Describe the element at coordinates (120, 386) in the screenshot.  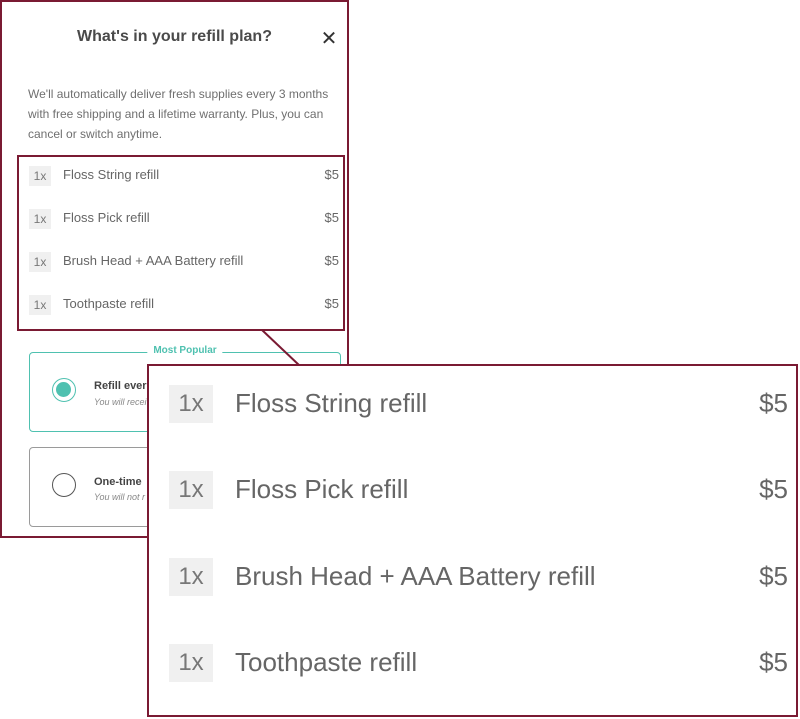
I see `plan-title: Refill ever` at that location.